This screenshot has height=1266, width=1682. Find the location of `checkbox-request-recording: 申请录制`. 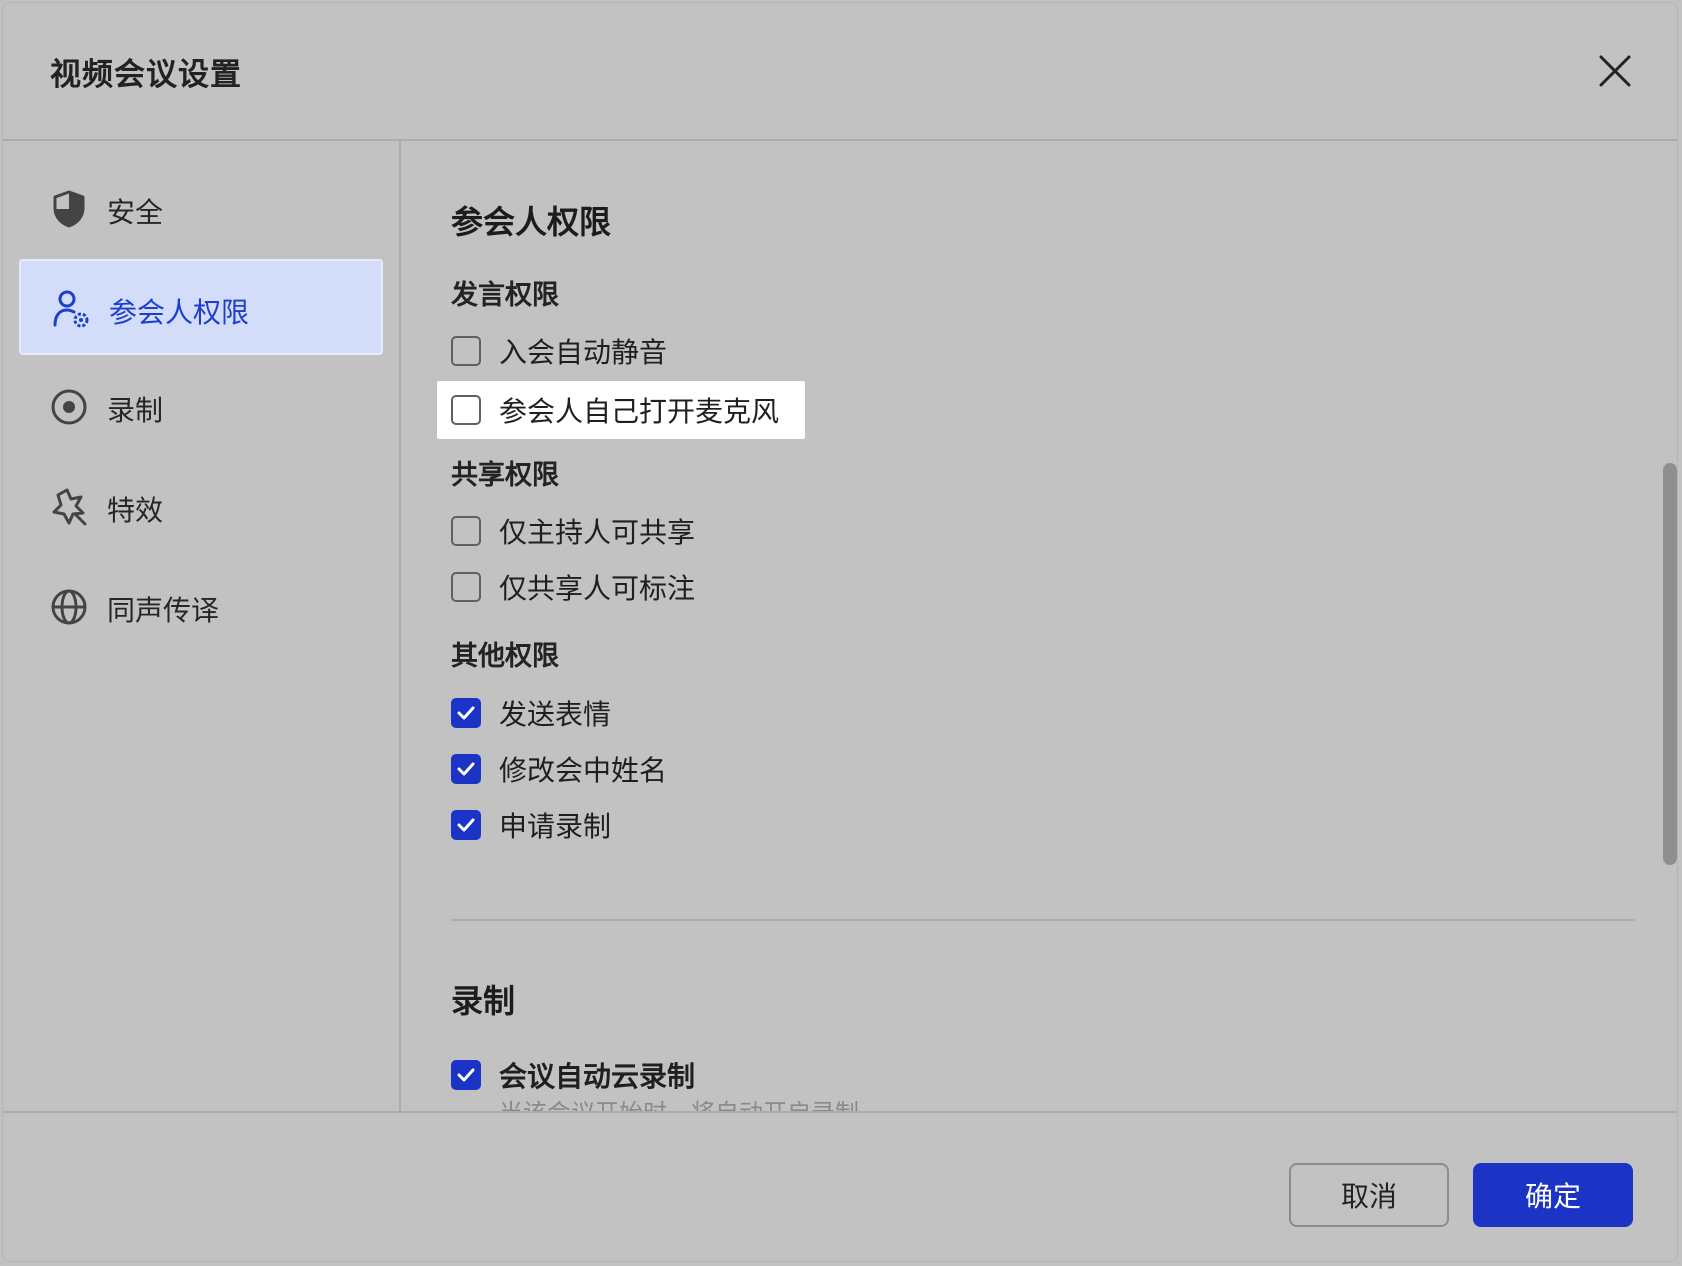

checkbox-request-recording: 申请录制 is located at coordinates (531, 825).